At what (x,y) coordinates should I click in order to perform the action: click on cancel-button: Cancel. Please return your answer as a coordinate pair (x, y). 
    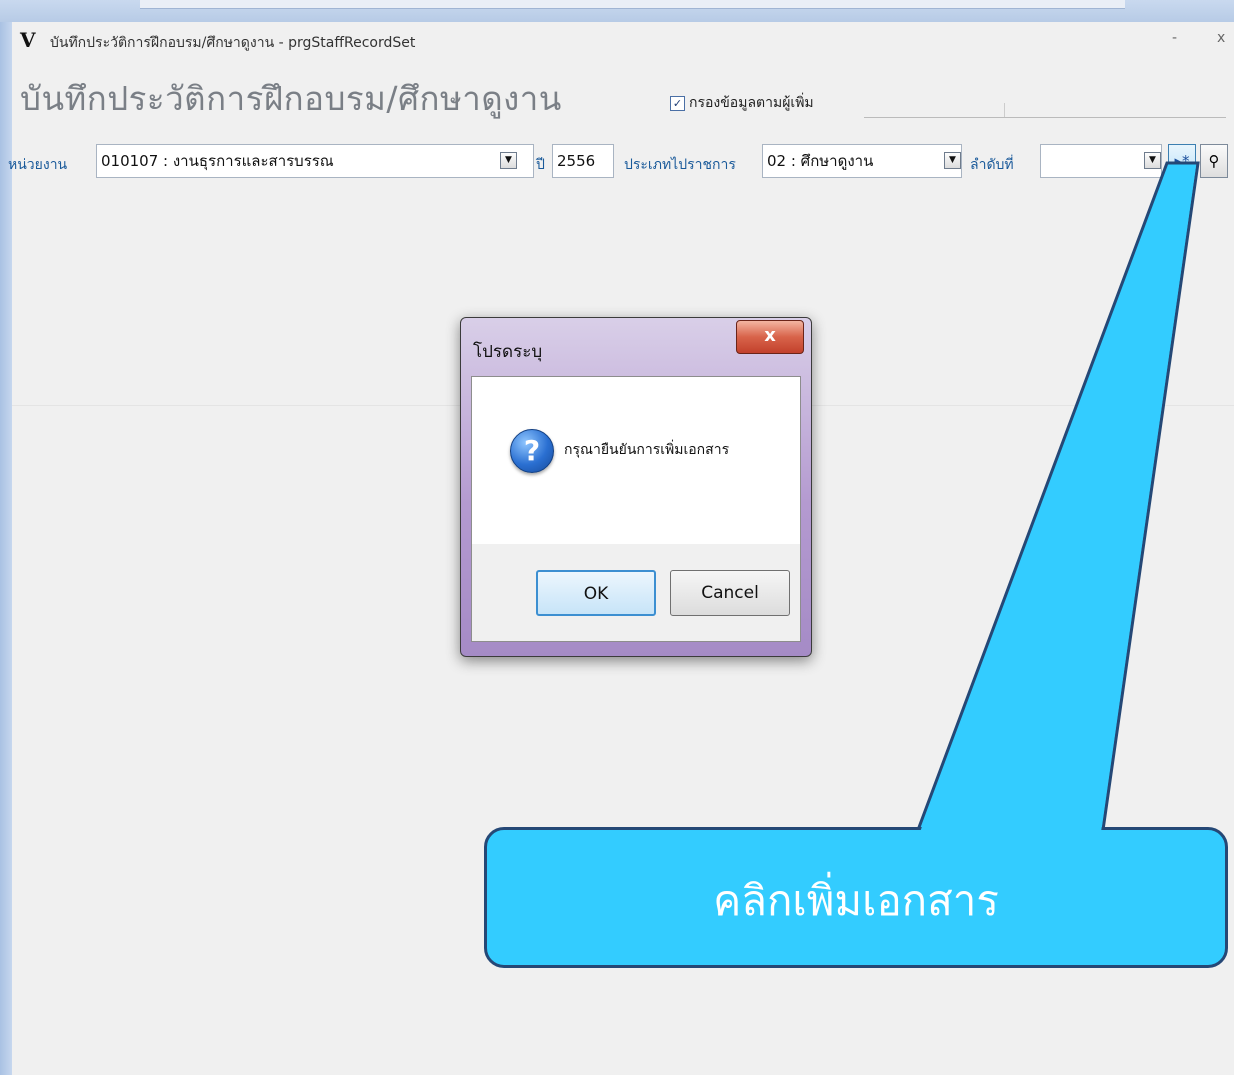
    Looking at the image, I should click on (730, 593).